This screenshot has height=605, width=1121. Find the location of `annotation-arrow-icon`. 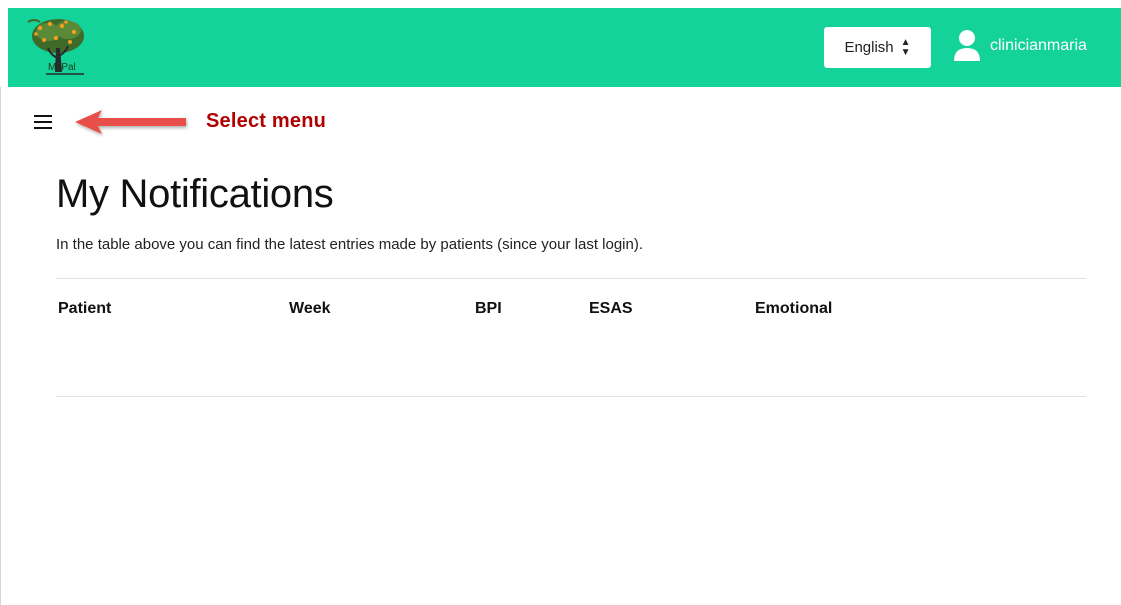

annotation-arrow-icon is located at coordinates (130, 122).